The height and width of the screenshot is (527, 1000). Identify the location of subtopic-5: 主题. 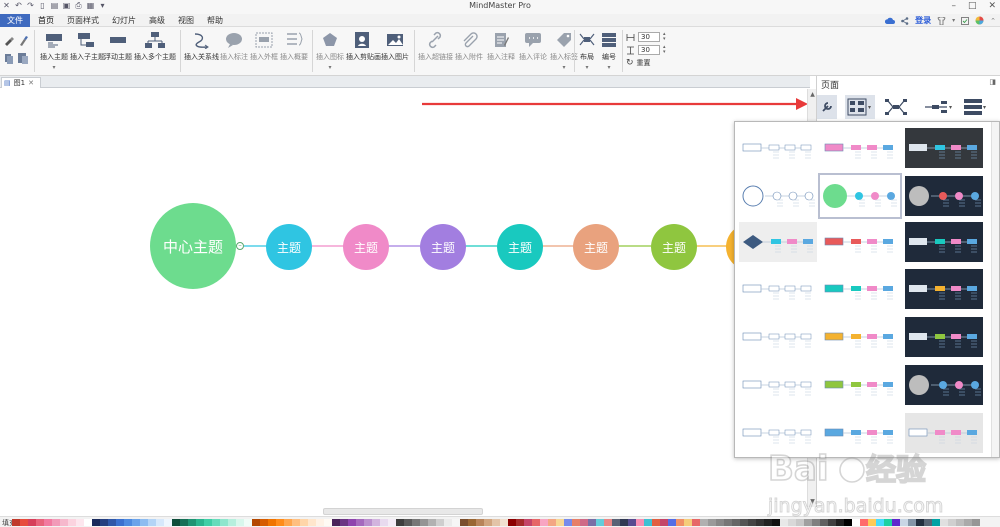
(596, 247).